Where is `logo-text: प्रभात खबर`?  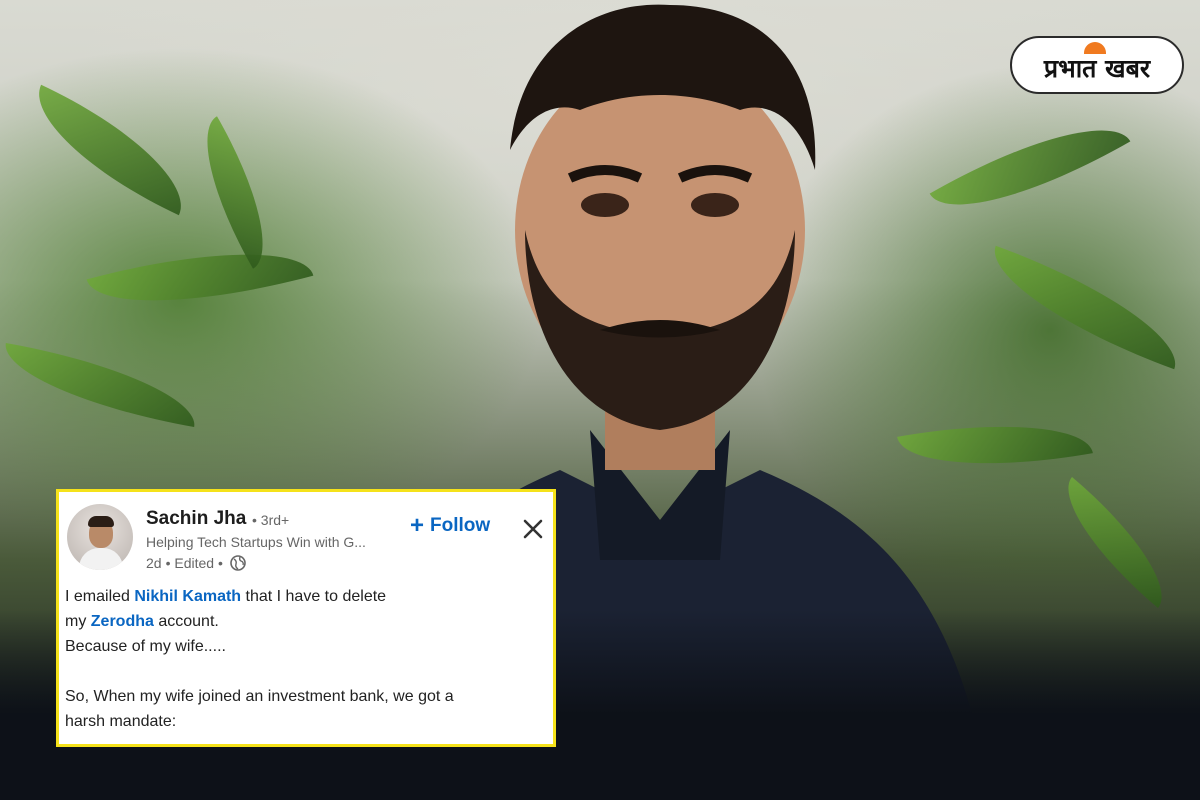 logo-text: प्रभात खबर is located at coordinates (1097, 68).